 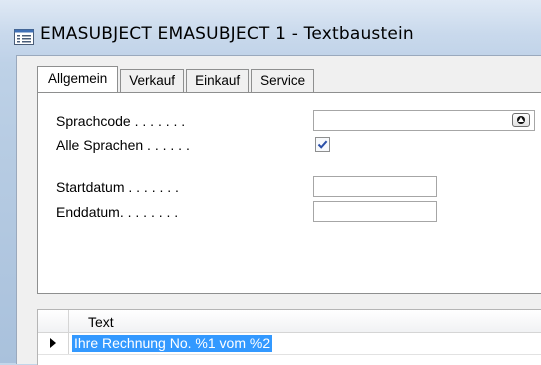 I want to click on sprachcode-row: Sprachcode . . . . . . ., so click(x=298, y=121).